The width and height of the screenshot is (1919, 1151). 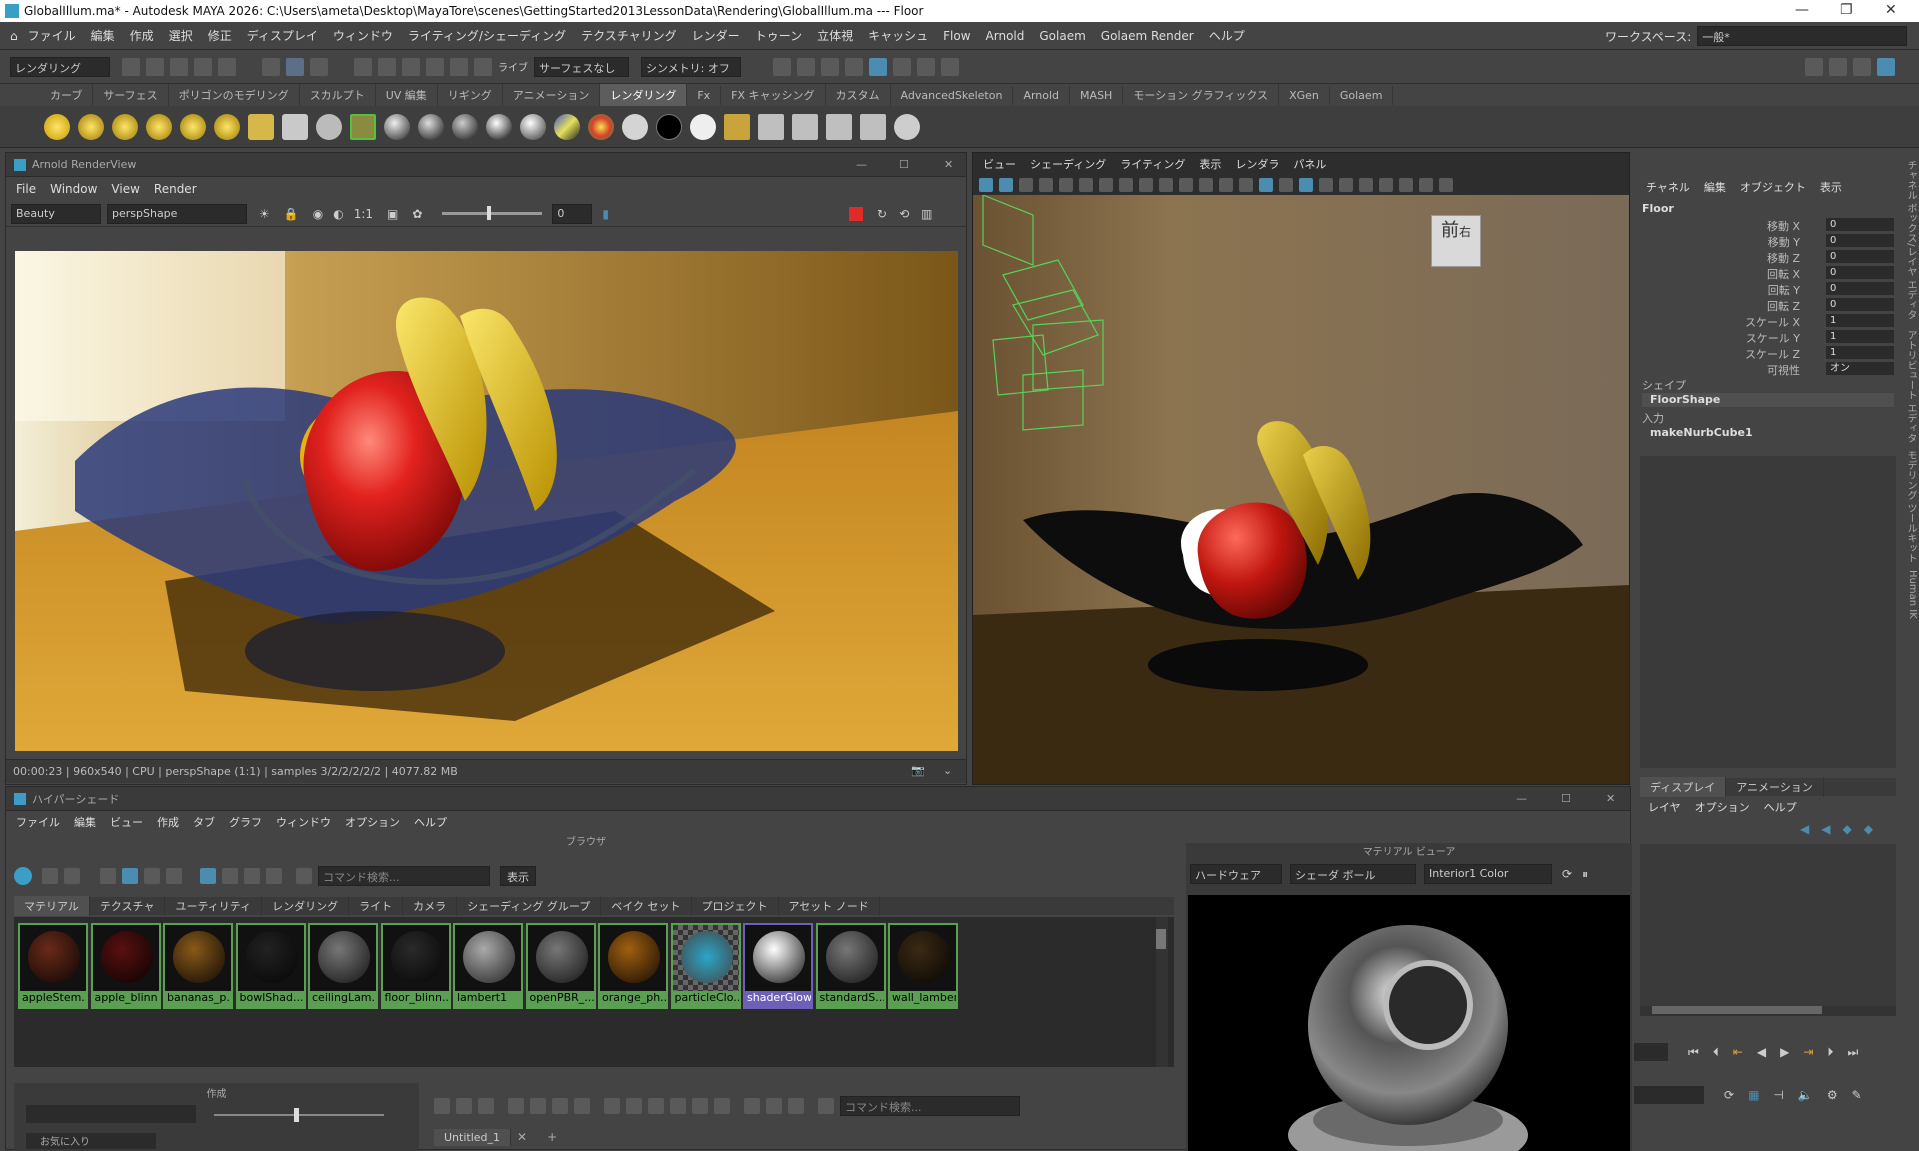 What do you see at coordinates (926, 214) in the screenshot?
I see `split-view-icon: ▥` at bounding box center [926, 214].